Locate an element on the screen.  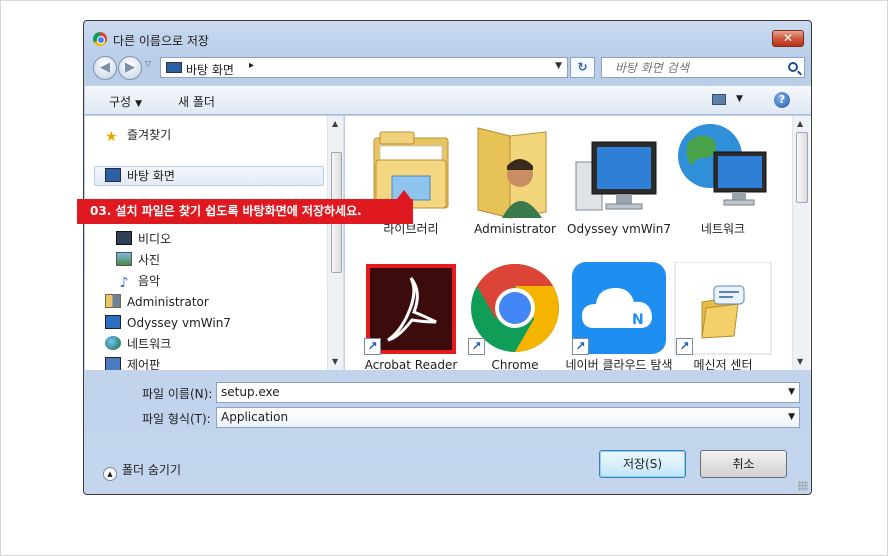
nav-item-control-panel: 제어판 is located at coordinates (132, 363).